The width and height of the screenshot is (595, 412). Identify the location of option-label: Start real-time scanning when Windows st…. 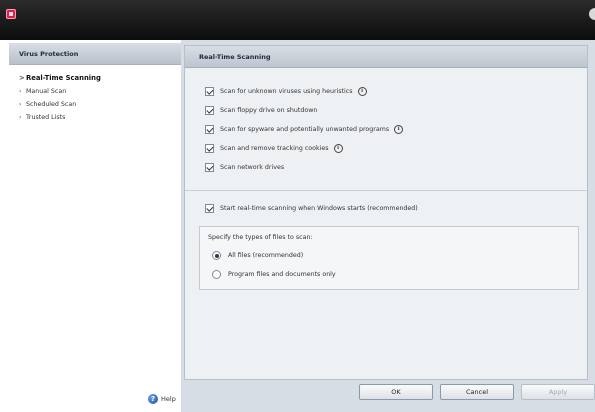
(319, 208).